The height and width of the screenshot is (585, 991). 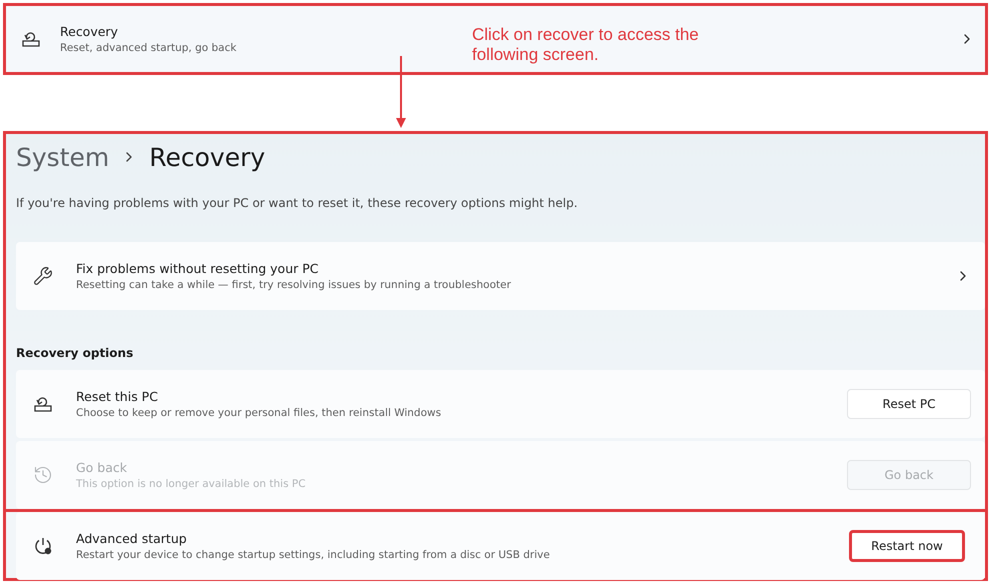 I want to click on annotation-text: Click on recover to access the following screen., so click(x=586, y=45).